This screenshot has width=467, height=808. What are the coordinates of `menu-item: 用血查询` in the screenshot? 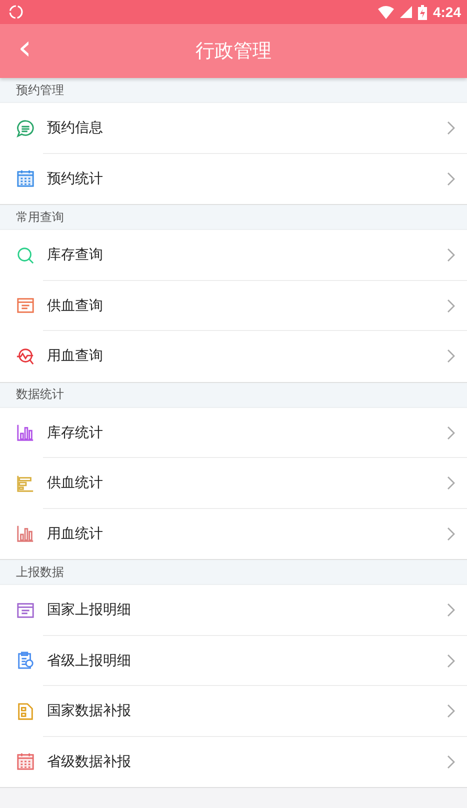 It's located at (233, 356).